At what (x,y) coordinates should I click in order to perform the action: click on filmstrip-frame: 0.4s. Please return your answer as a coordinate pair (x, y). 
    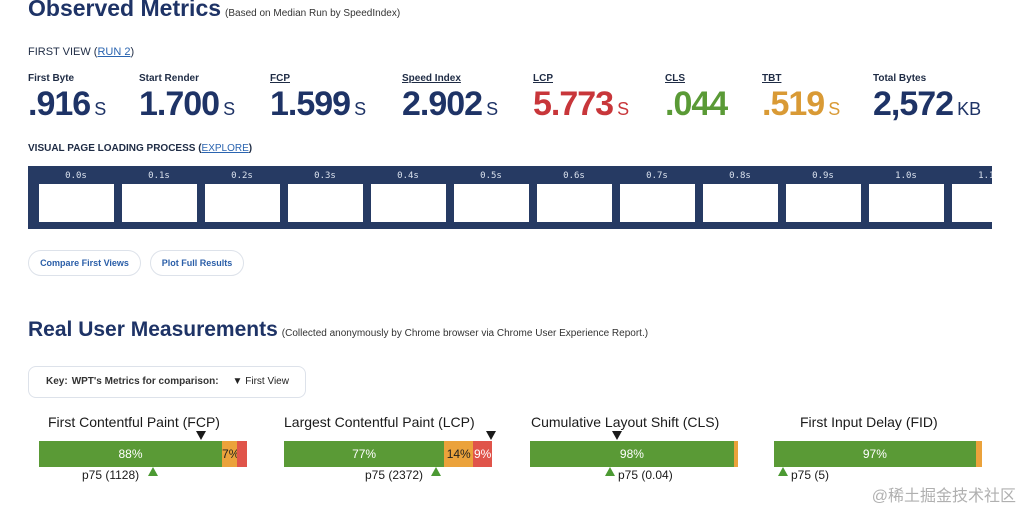
    Looking at the image, I should click on (408, 197).